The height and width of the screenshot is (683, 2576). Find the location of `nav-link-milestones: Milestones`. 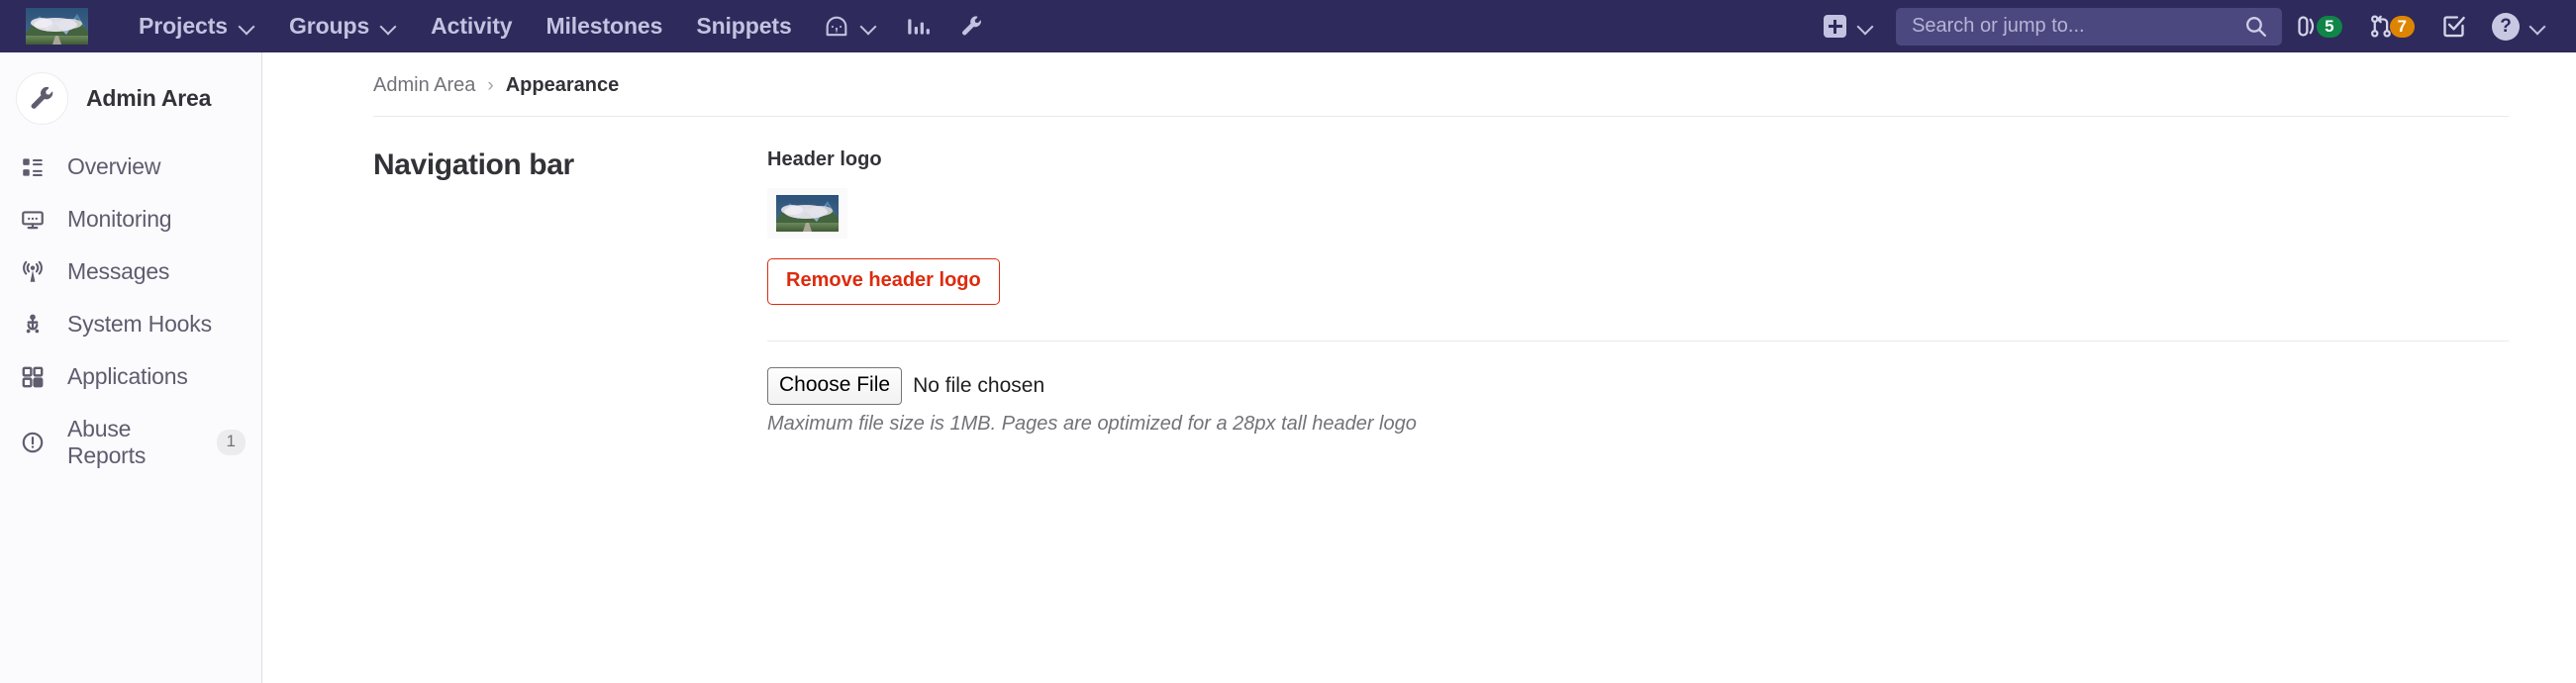

nav-link-milestones: Milestones is located at coordinates (604, 27).